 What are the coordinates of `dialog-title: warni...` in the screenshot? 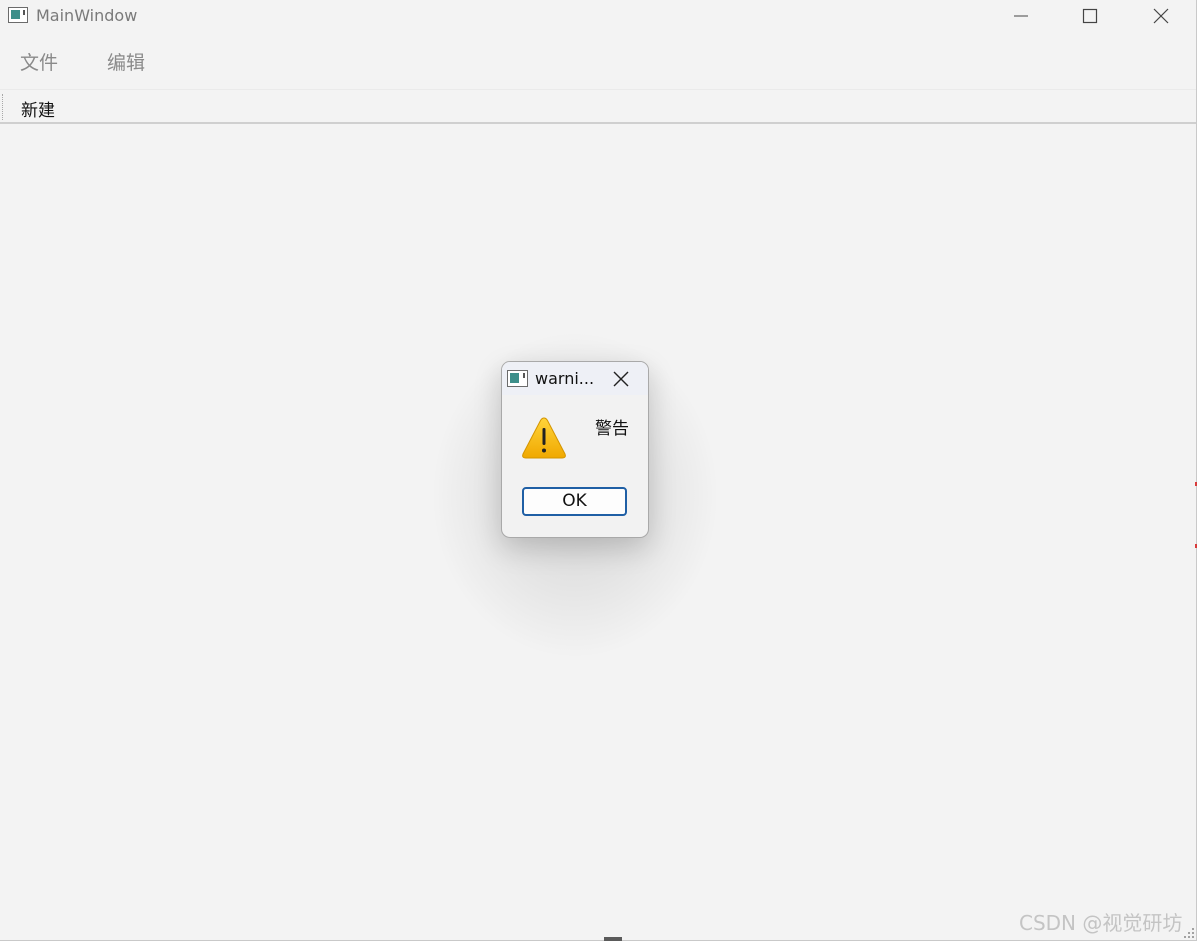 It's located at (565, 378).